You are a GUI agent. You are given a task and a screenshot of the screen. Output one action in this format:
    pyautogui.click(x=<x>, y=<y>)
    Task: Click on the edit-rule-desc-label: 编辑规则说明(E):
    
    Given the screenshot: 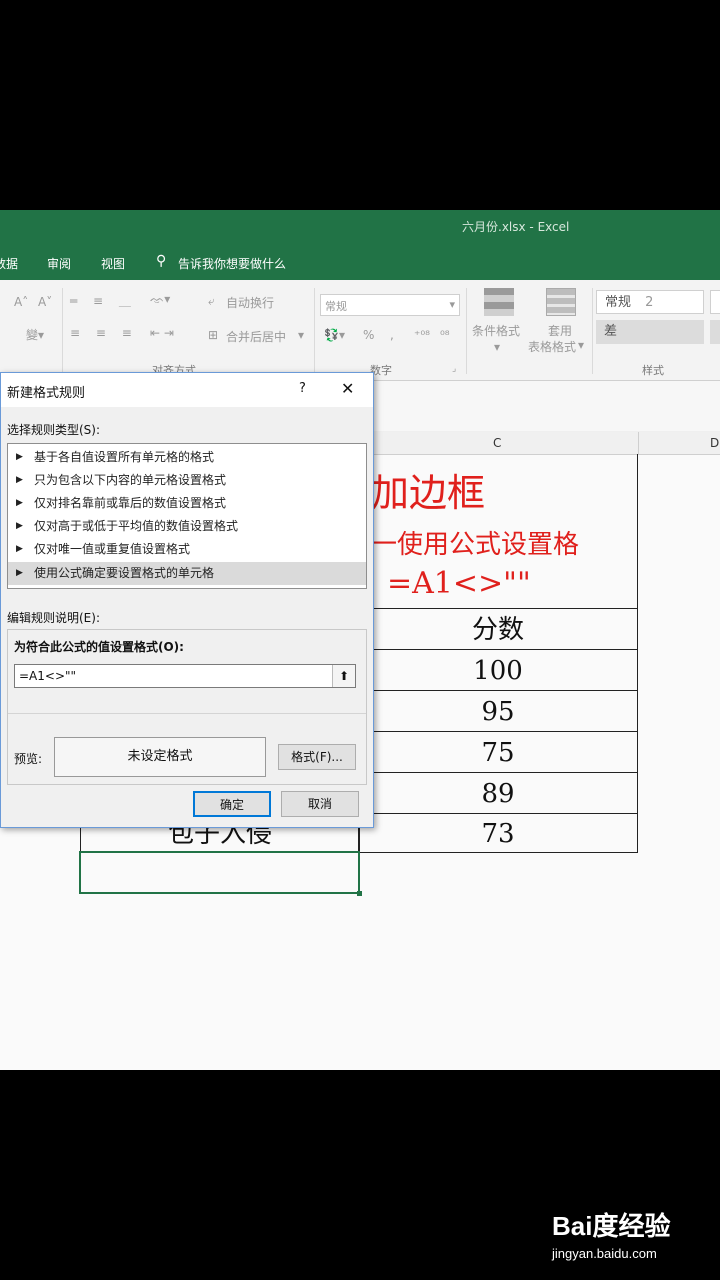 What is the action you would take?
    pyautogui.click(x=53, y=618)
    